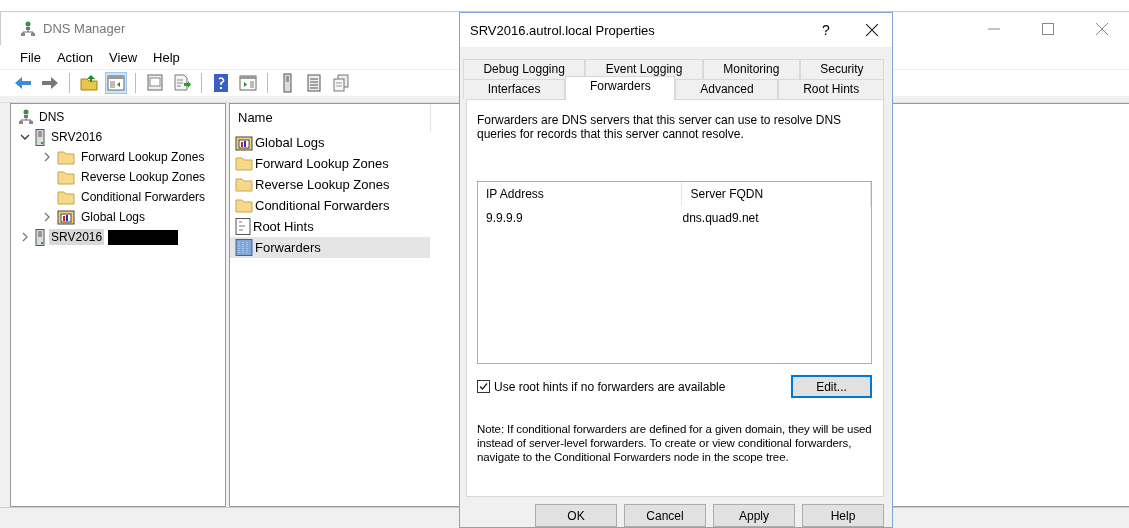 The image size is (1129, 528). What do you see at coordinates (665, 515) in the screenshot?
I see `dialog-button: Cancel` at bounding box center [665, 515].